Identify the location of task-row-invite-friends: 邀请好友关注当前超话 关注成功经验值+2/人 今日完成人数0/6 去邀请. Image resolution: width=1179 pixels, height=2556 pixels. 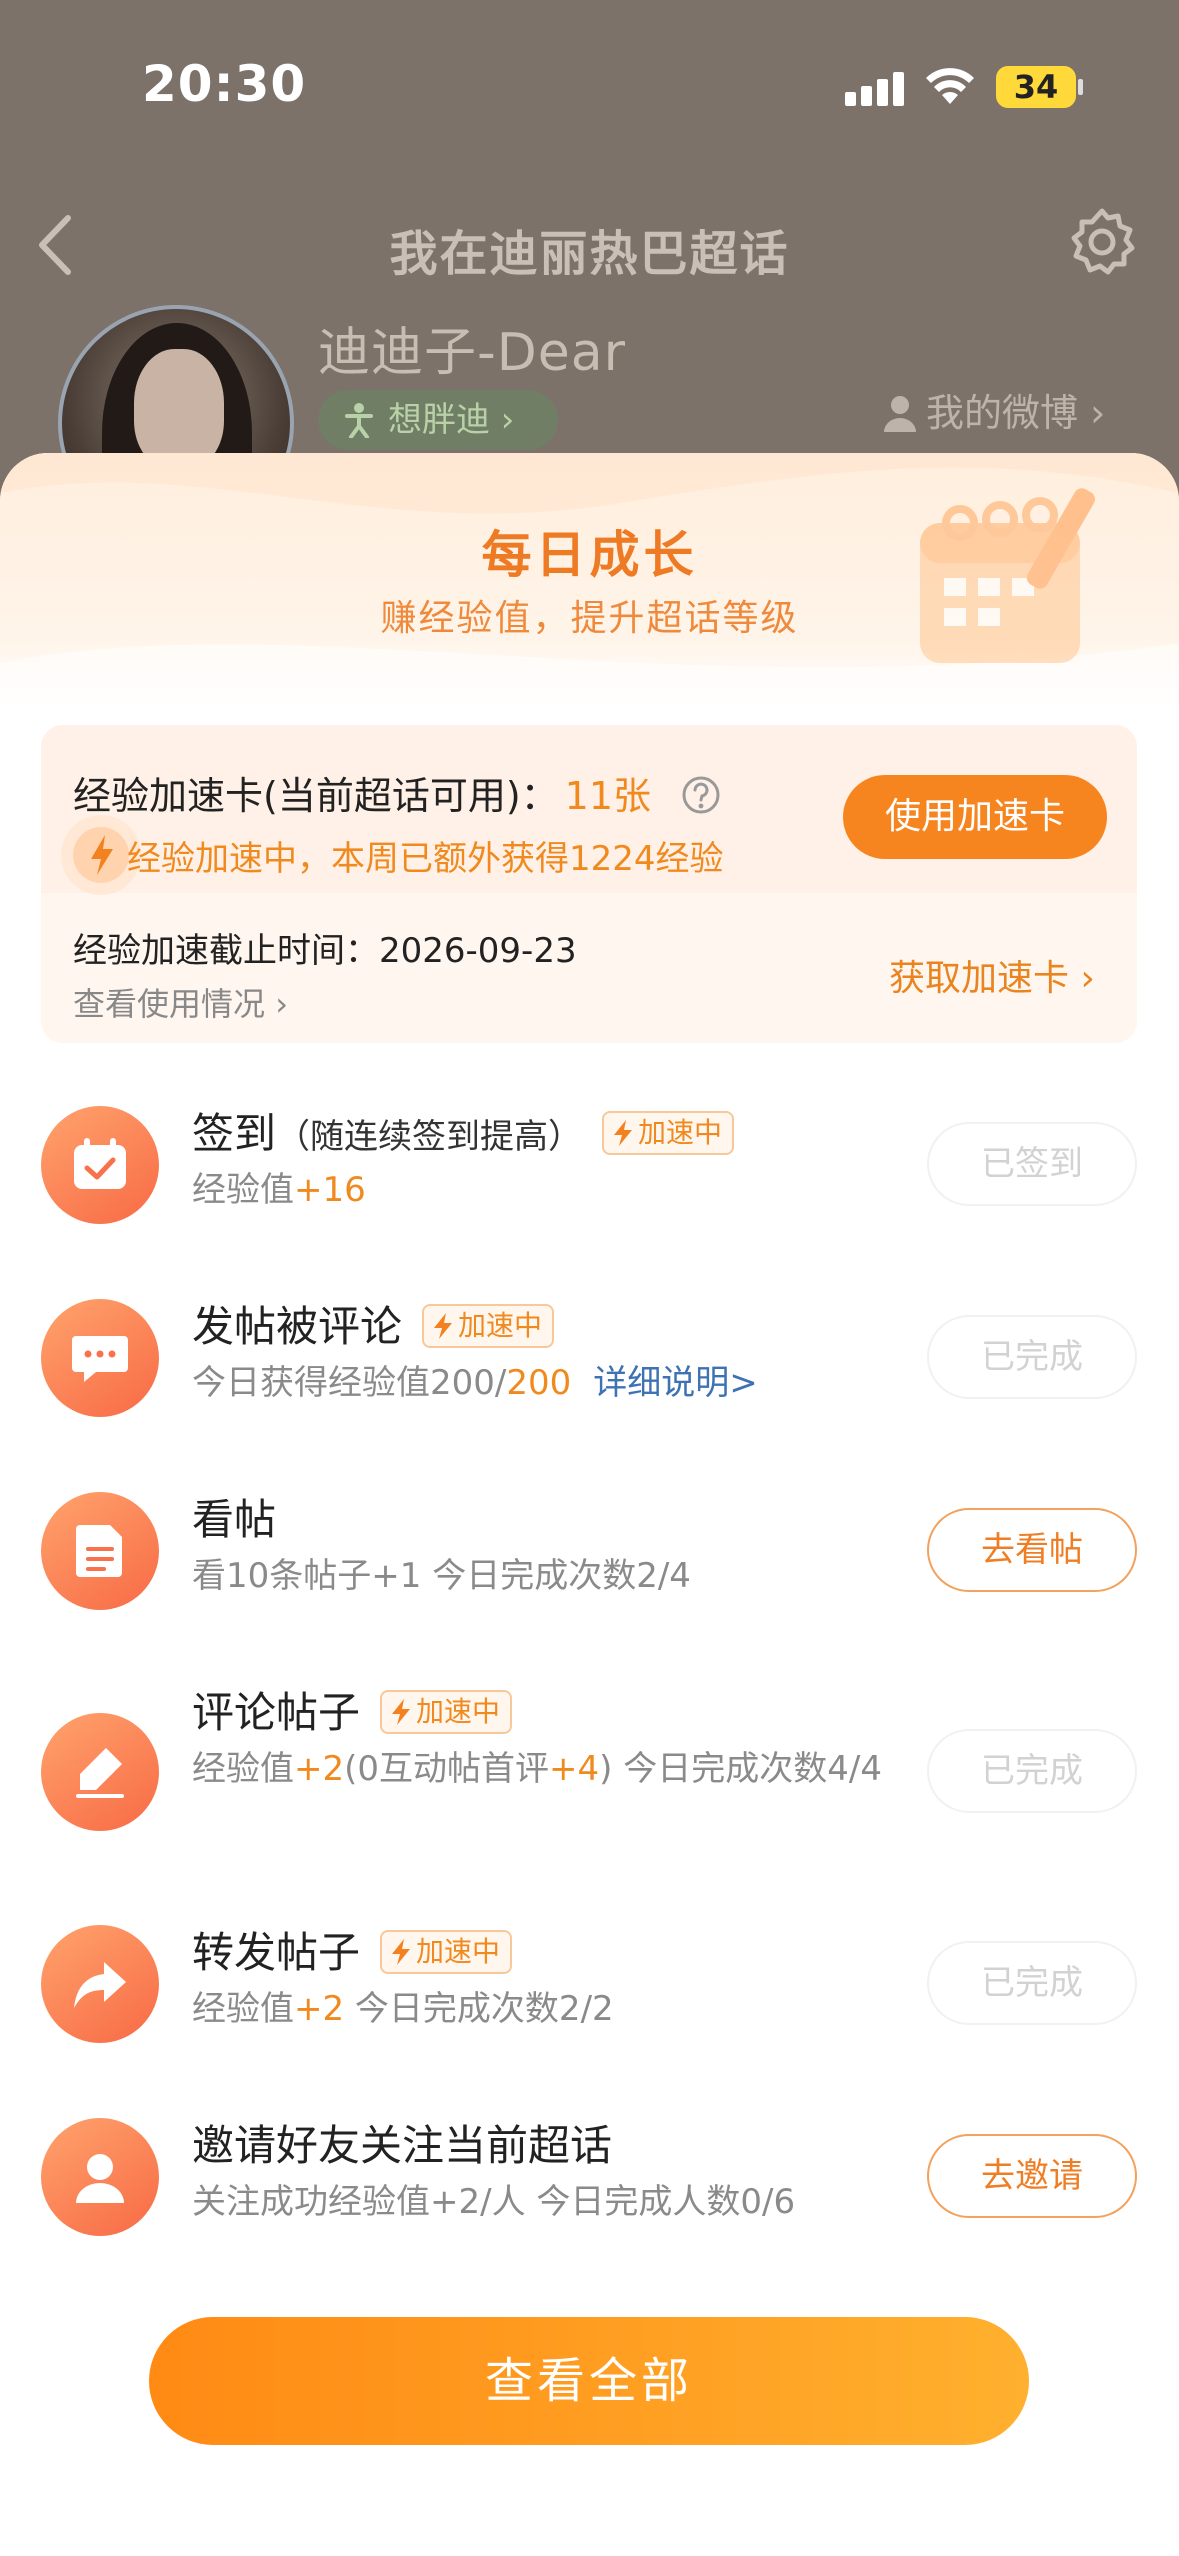
(589, 2197).